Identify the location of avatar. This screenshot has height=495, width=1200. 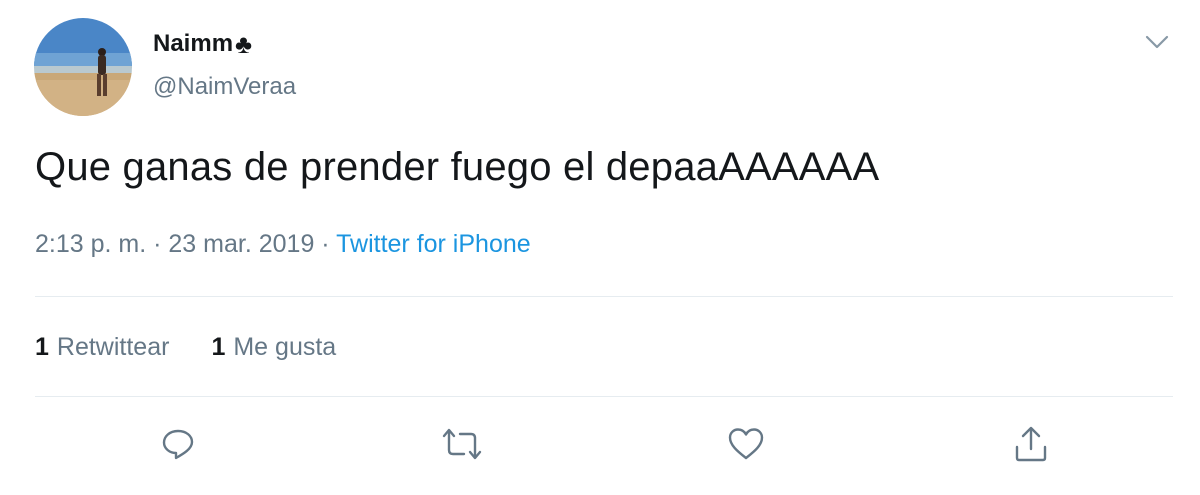
(83, 67).